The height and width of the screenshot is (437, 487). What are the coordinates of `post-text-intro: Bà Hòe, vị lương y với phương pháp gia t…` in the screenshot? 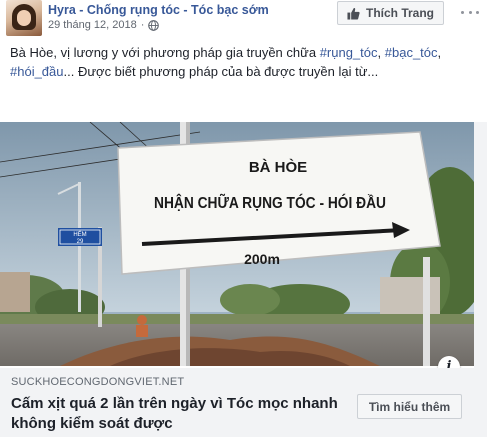 It's located at (165, 52).